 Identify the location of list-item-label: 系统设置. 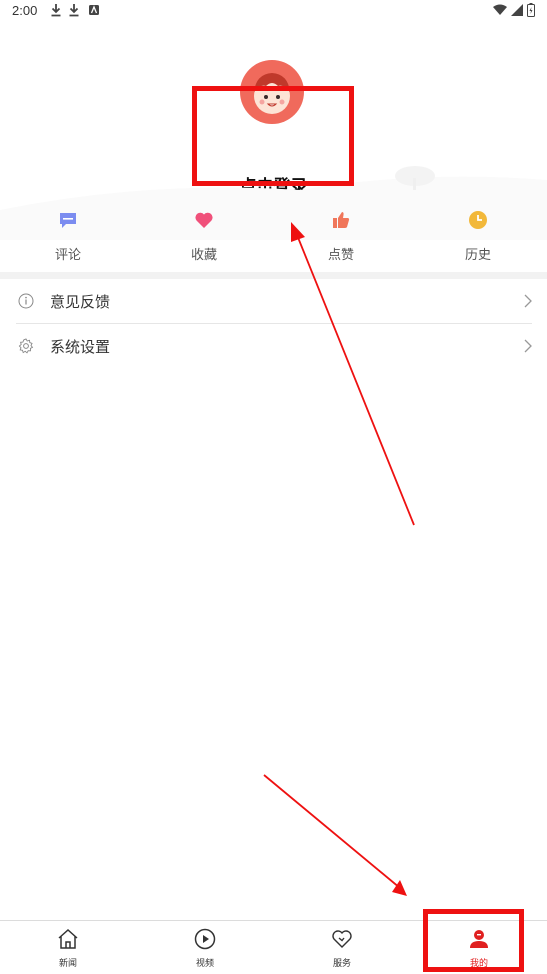
(80, 347).